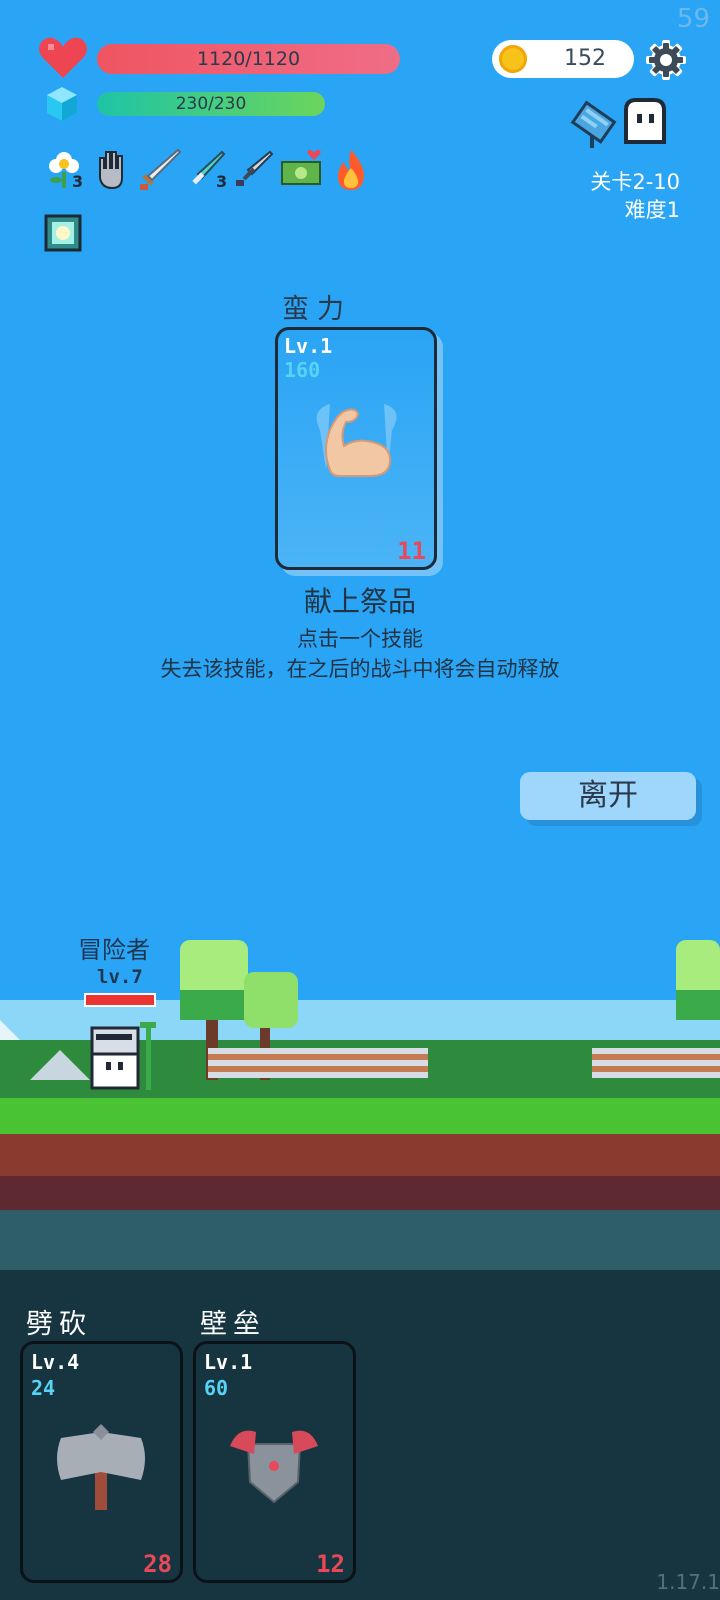  Describe the element at coordinates (303, 168) in the screenshot. I see `money-heart-icon` at that location.